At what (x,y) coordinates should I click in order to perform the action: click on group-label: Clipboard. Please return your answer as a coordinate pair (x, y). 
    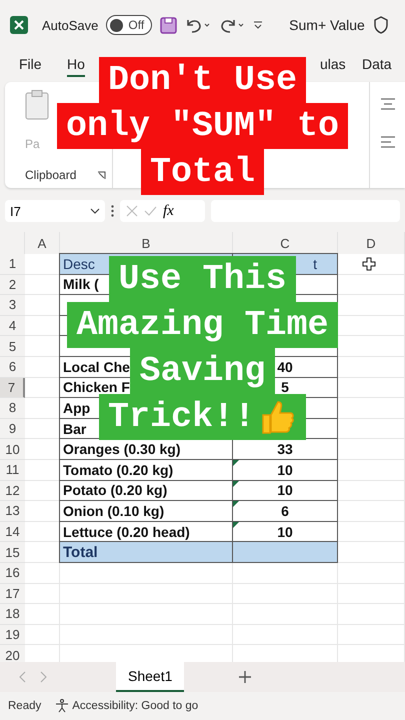
    Looking at the image, I should click on (50, 175).